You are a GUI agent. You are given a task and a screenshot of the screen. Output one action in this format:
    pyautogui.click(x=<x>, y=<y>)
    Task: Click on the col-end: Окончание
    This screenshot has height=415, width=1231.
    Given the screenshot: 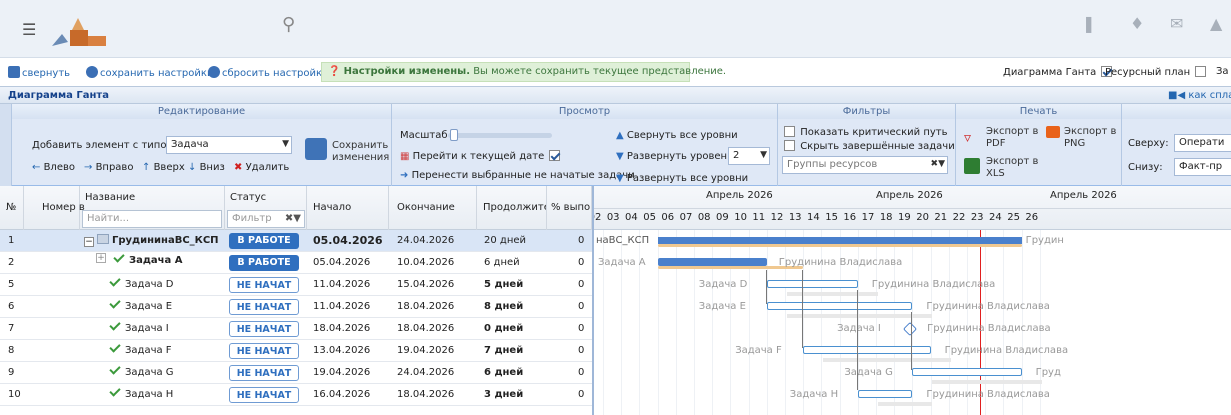 What is the action you would take?
    pyautogui.click(x=433, y=208)
    